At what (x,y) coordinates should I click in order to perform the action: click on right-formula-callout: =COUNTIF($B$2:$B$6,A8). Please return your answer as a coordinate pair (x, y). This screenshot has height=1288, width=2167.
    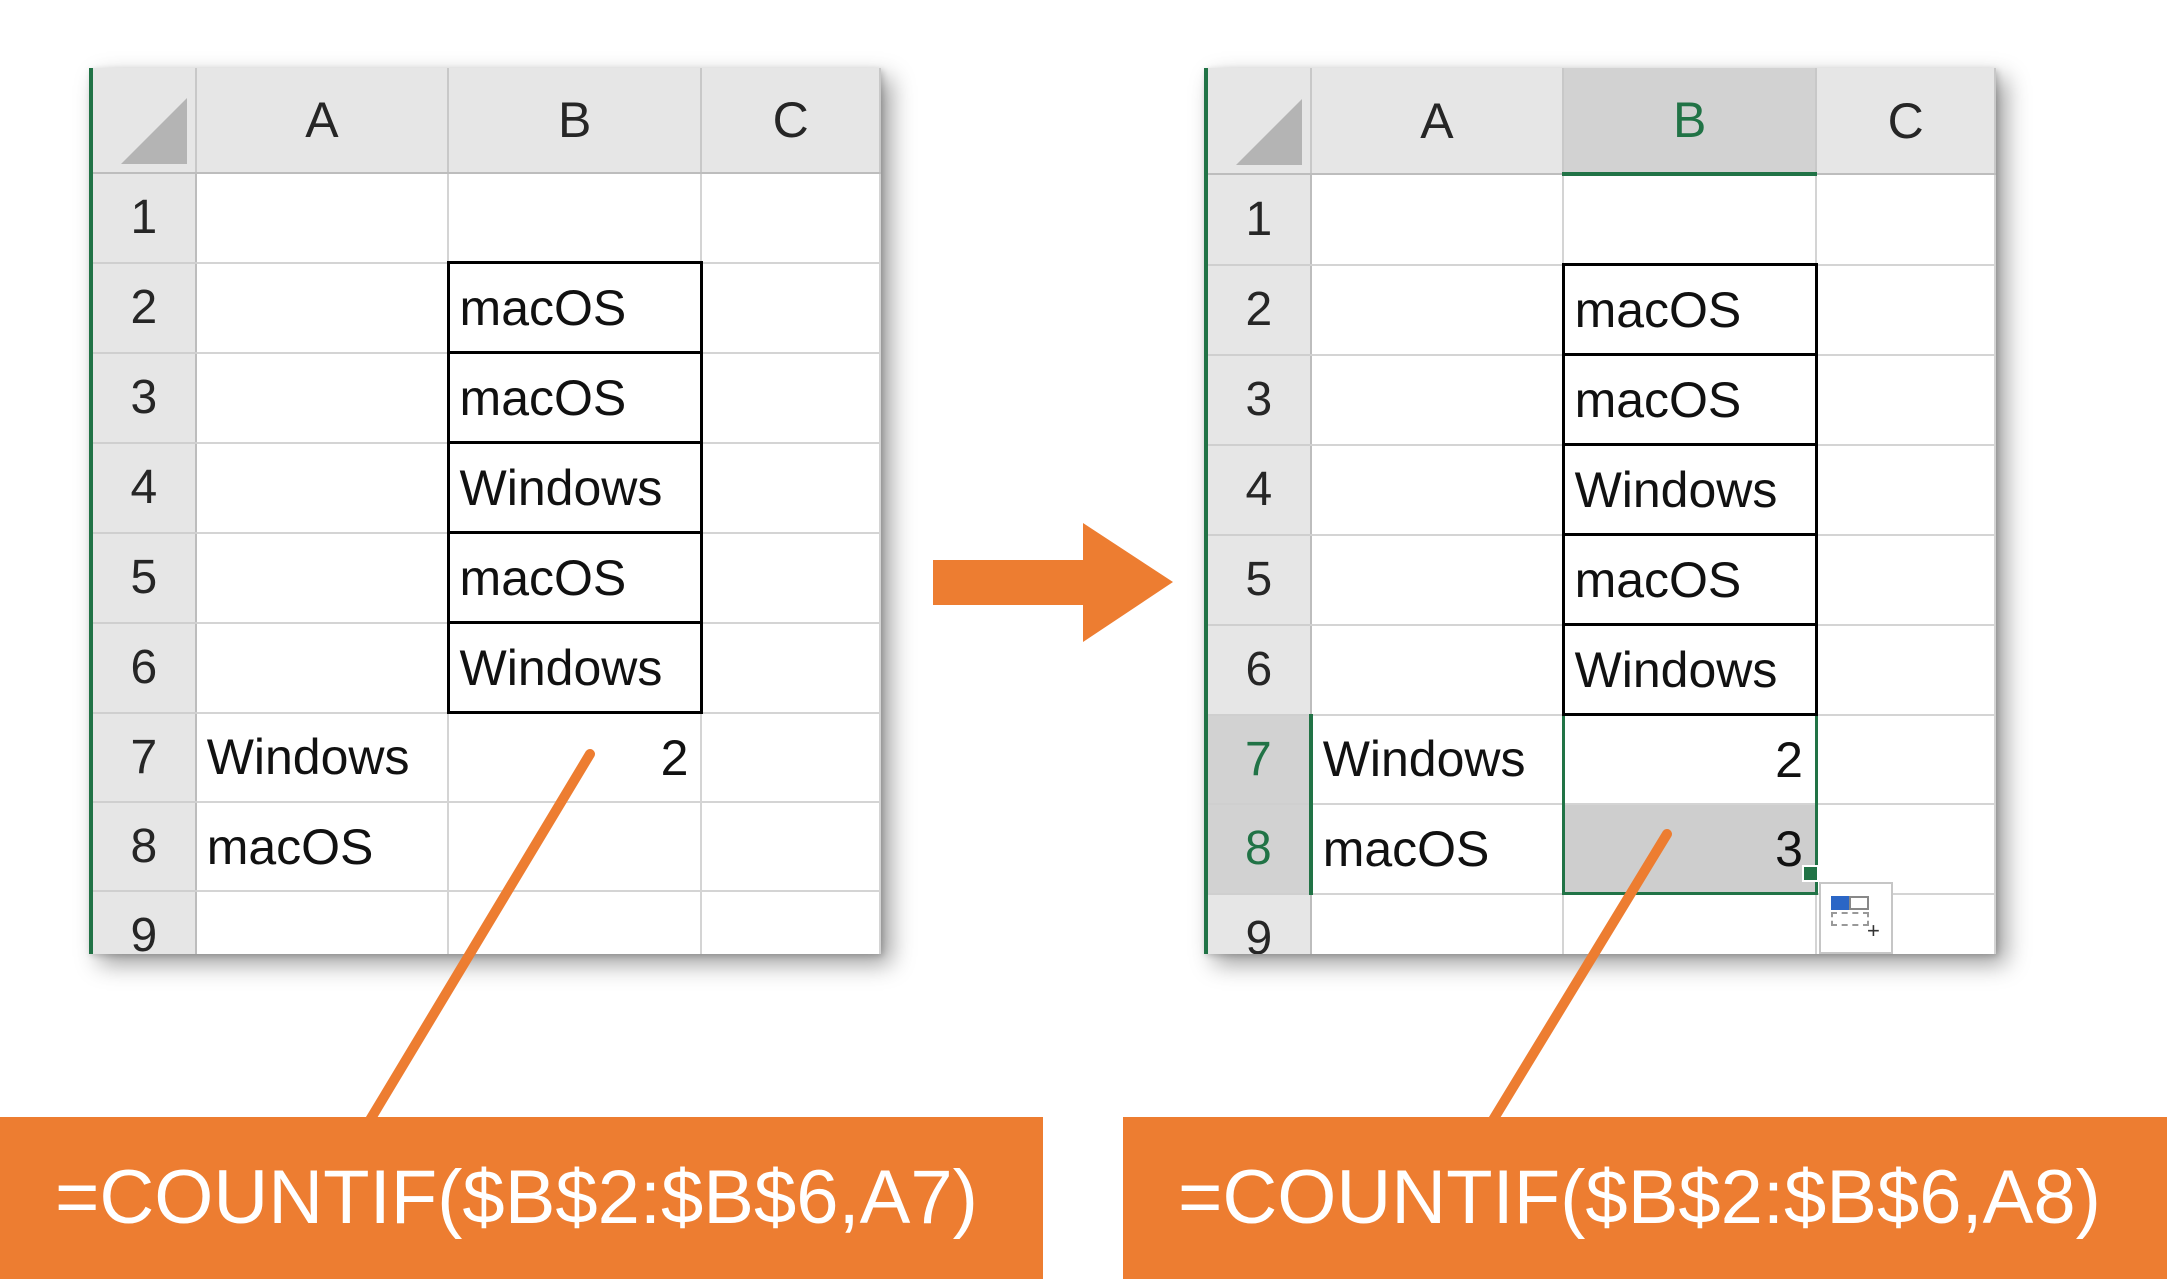
    Looking at the image, I should click on (1645, 1198).